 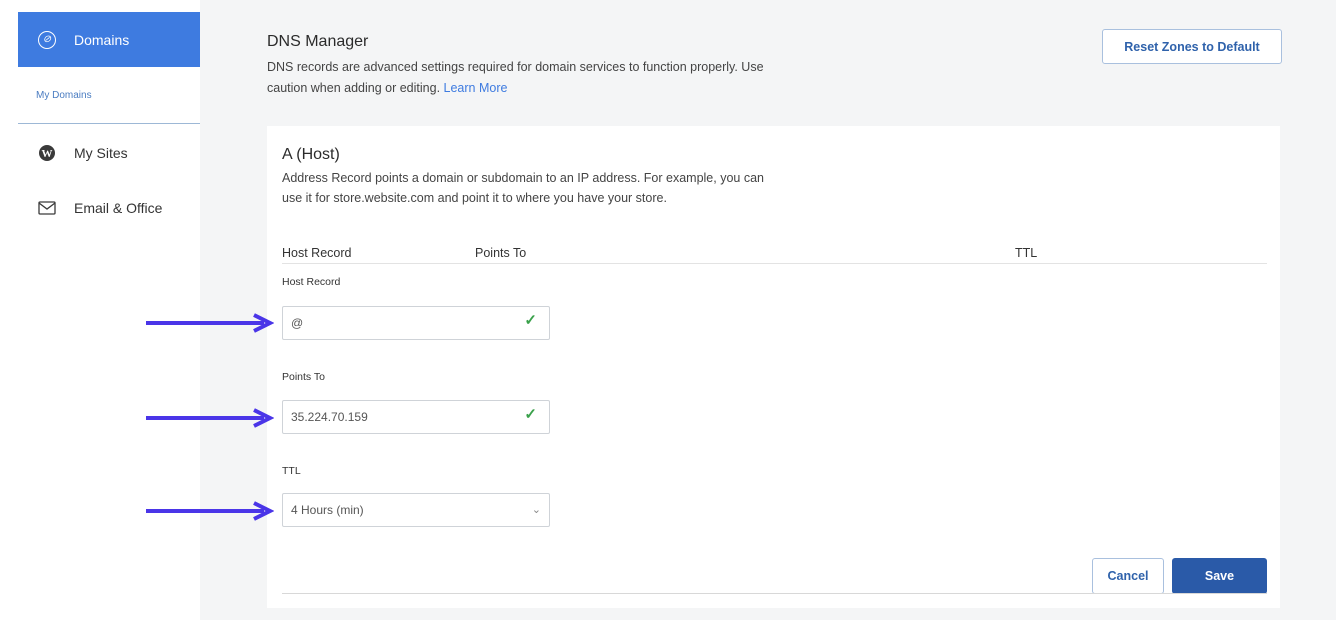 I want to click on sidebar-item-my-sites: W My Sites, so click(x=109, y=153).